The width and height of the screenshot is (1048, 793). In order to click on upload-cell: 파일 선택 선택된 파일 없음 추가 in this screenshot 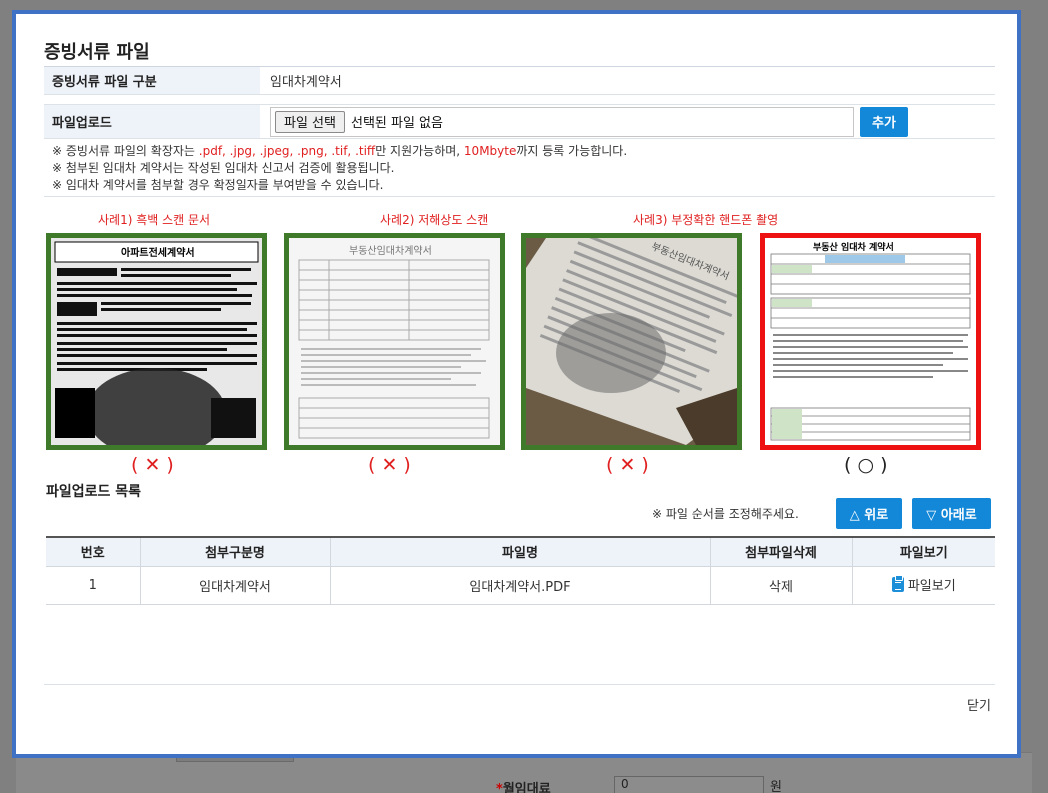, I will do `click(627, 121)`.